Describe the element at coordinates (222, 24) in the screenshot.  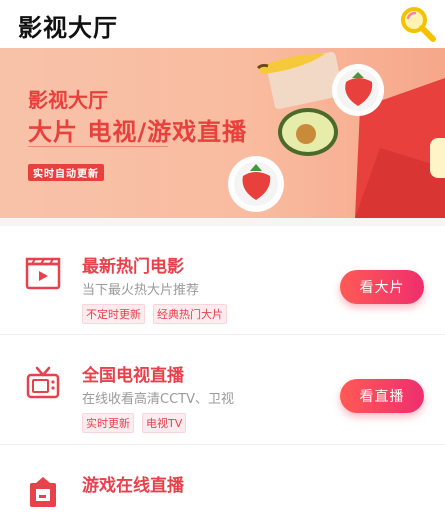
I see `header: 影视大厅` at that location.